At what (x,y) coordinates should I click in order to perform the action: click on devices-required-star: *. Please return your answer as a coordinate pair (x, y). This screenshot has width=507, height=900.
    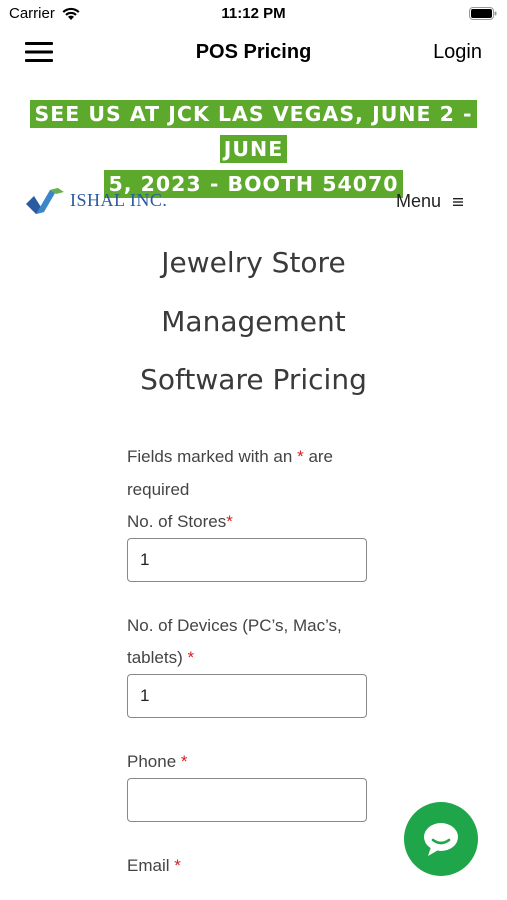
    Looking at the image, I should click on (191, 657).